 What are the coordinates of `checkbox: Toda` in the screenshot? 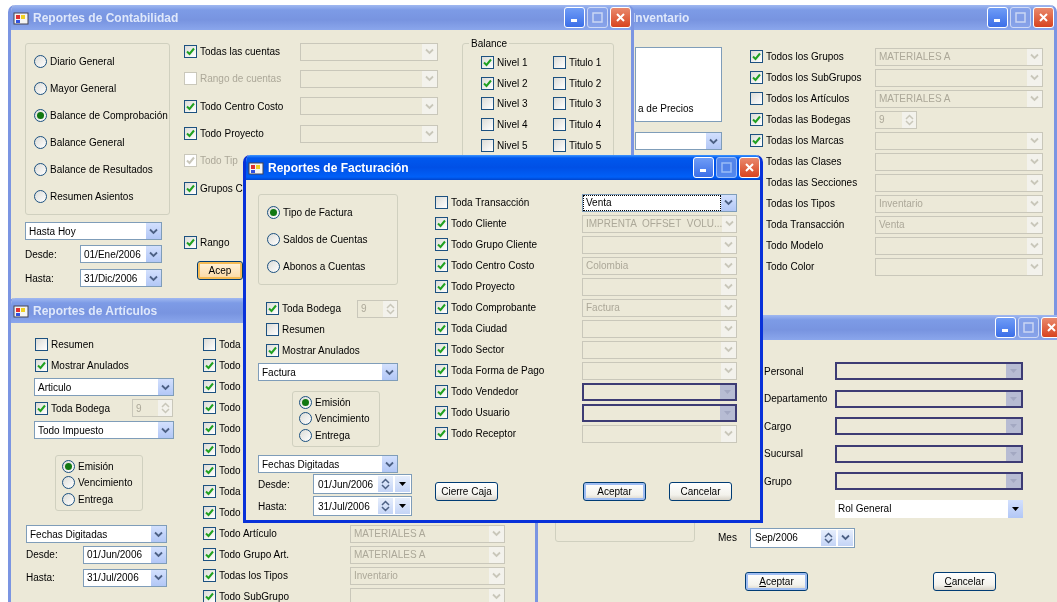 It's located at (222, 344).